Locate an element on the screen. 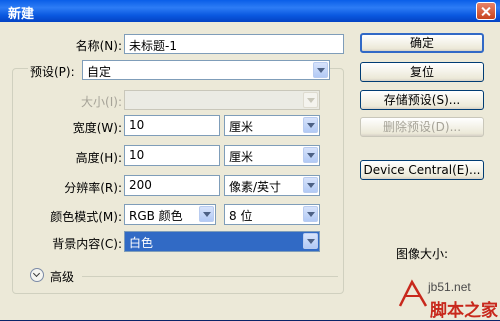 The width and height of the screenshot is (500, 321). preset-select: 自定 is located at coordinates (206, 70).